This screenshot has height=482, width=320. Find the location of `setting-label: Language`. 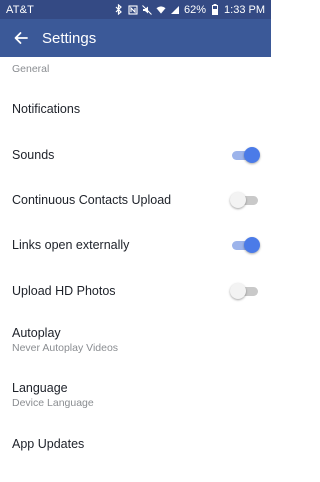

setting-label: Language is located at coordinates (40, 388).